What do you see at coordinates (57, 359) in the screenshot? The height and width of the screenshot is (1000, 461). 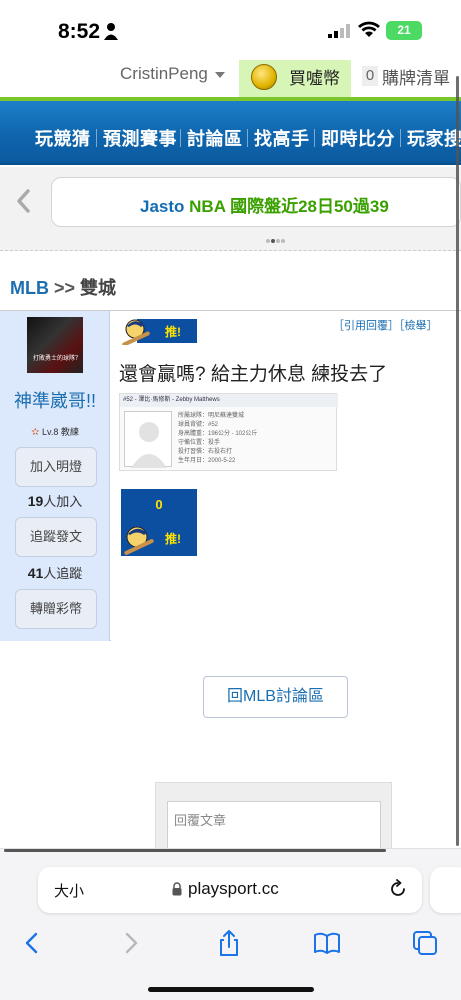 I see `avatar-caption: 打敗勇士的球隊？` at bounding box center [57, 359].